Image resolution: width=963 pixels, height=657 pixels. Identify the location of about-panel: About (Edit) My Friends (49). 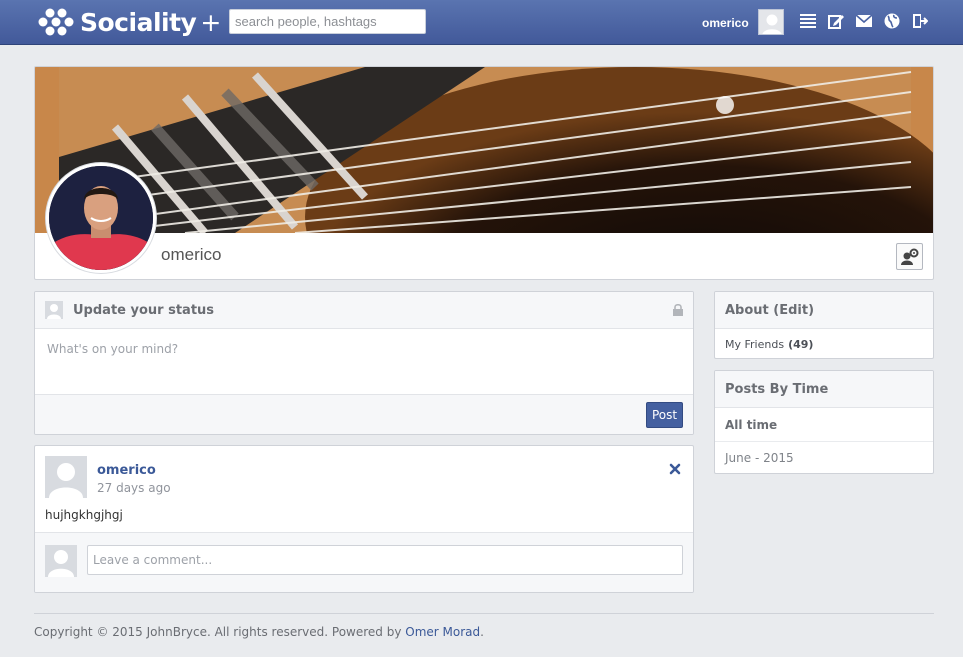
(824, 325).